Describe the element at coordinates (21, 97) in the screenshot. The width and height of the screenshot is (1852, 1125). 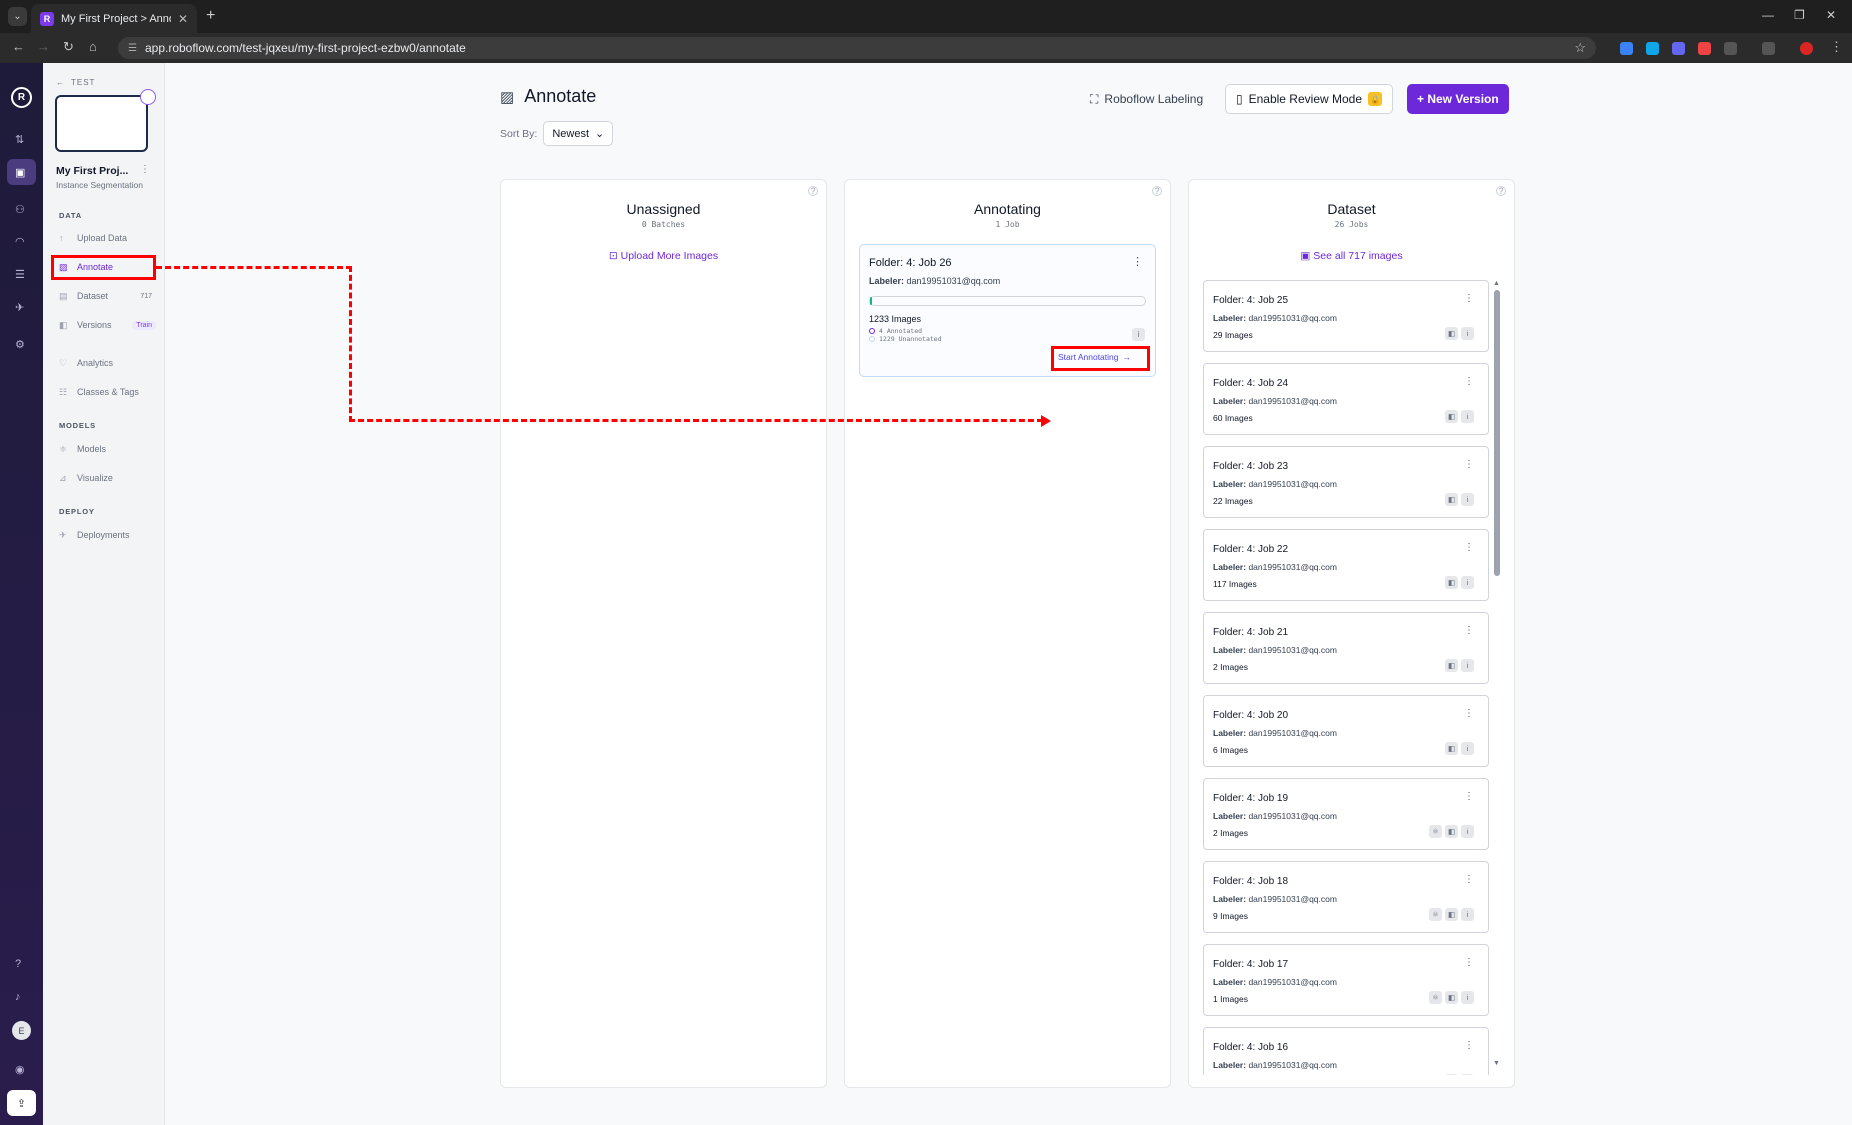
I see `roboflow-logo-icon: R` at that location.